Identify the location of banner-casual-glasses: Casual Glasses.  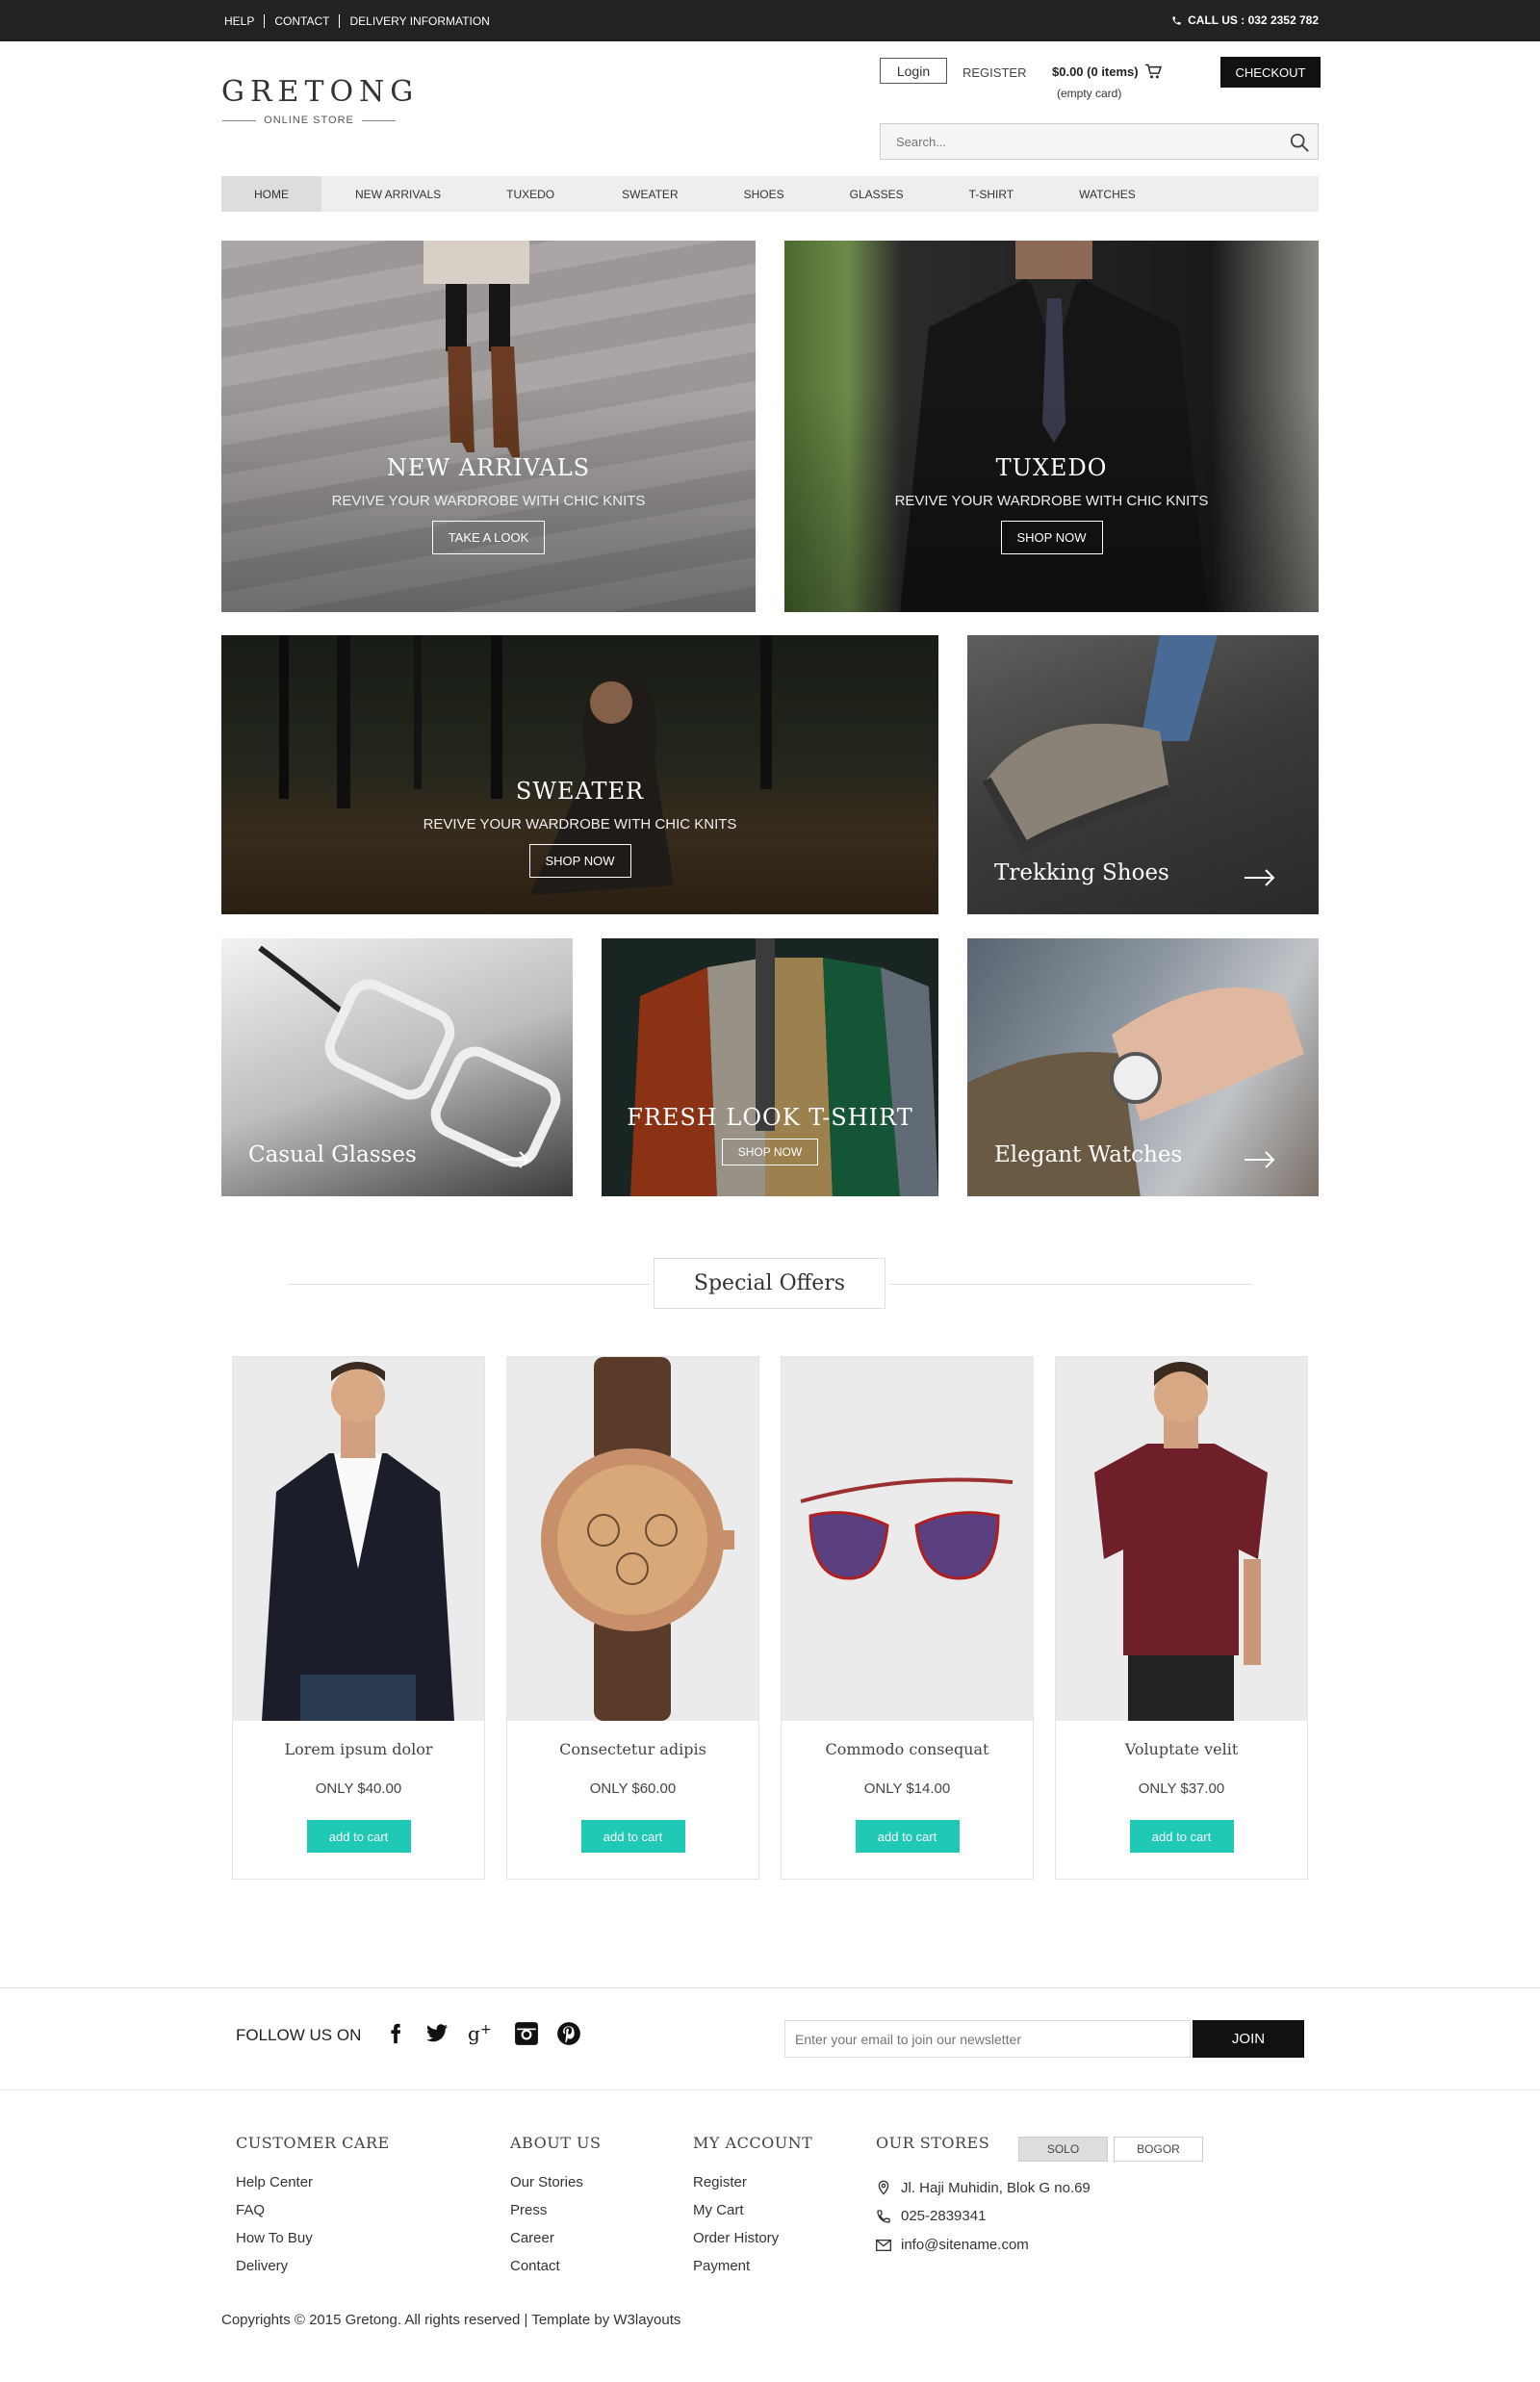
(397, 1067).